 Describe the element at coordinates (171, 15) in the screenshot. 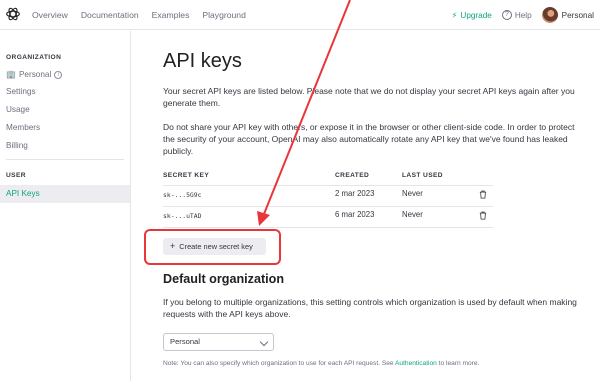

I see `nav-examples-link: Examples` at that location.